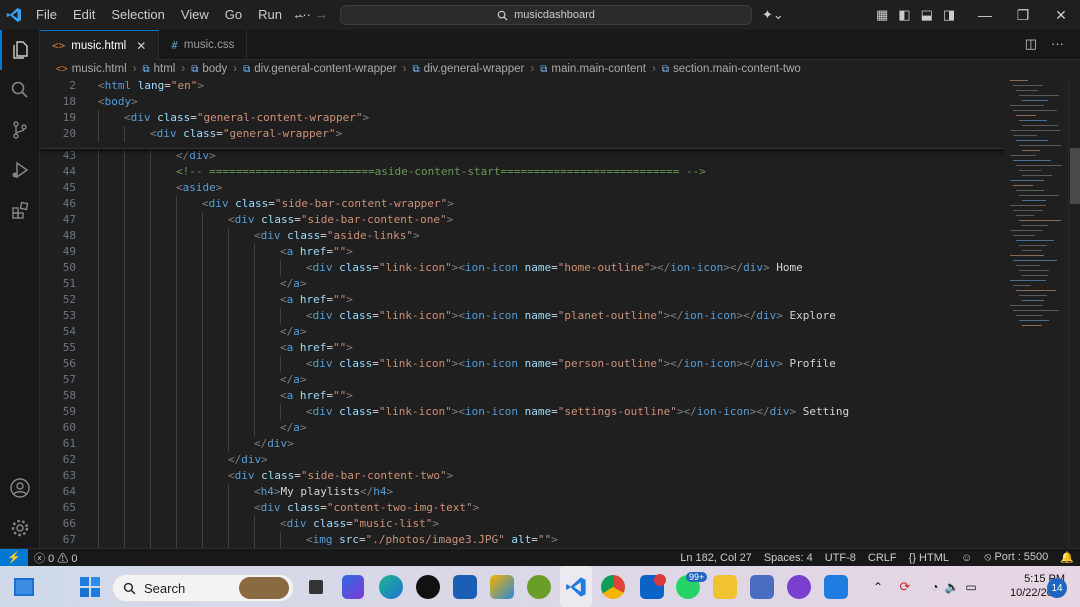  Describe the element at coordinates (522, 300) in the screenshot. I see `code-line: 52 <a href="">` at that location.